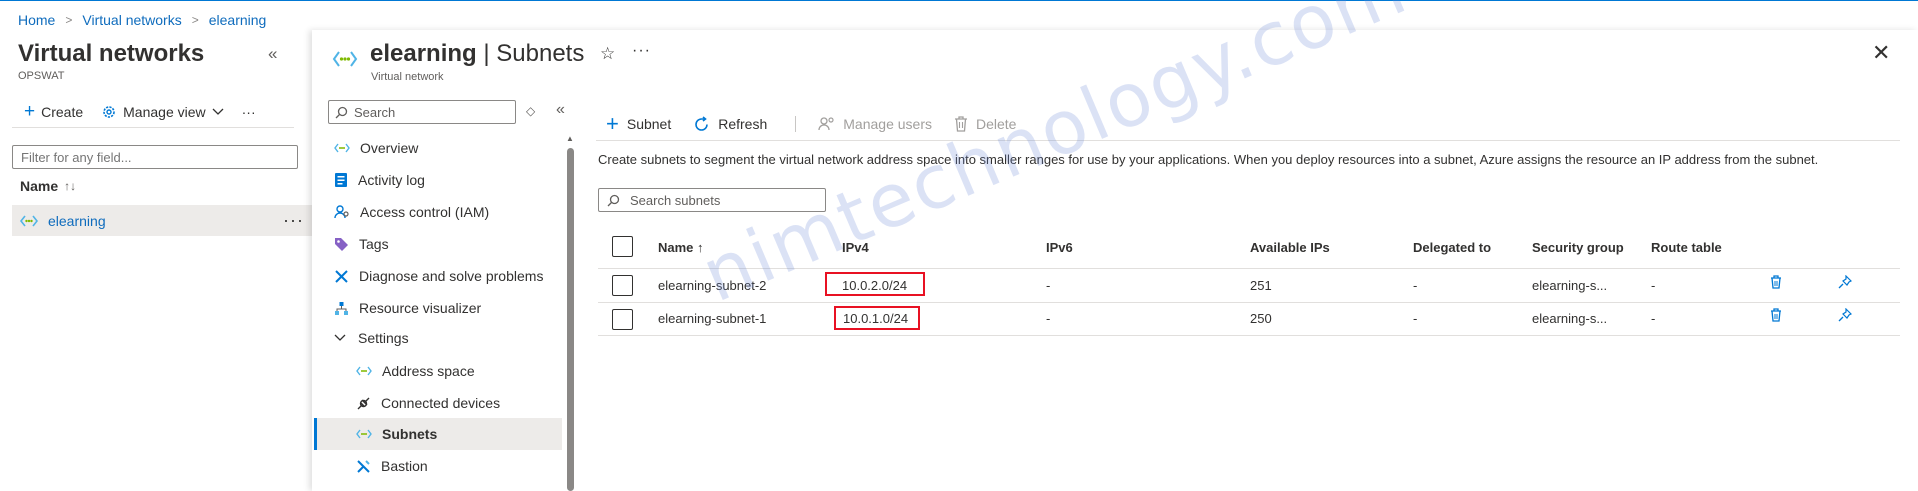 This screenshot has height=491, width=1918. I want to click on close-icon: ✕, so click(1881, 53).